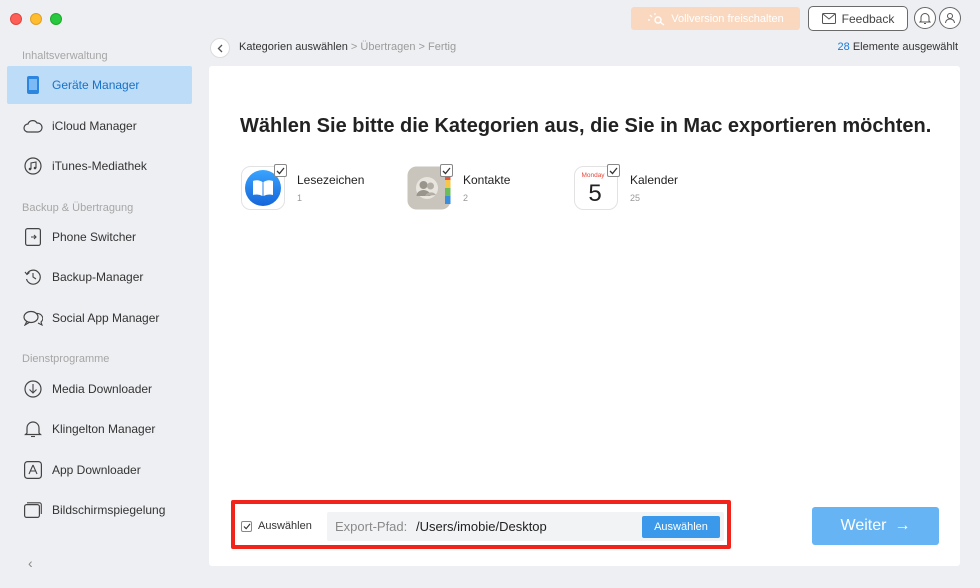 This screenshot has width=980, height=588. Describe the element at coordinates (94, 126) in the screenshot. I see `sidebar-item-label: iCloud Manager` at that location.